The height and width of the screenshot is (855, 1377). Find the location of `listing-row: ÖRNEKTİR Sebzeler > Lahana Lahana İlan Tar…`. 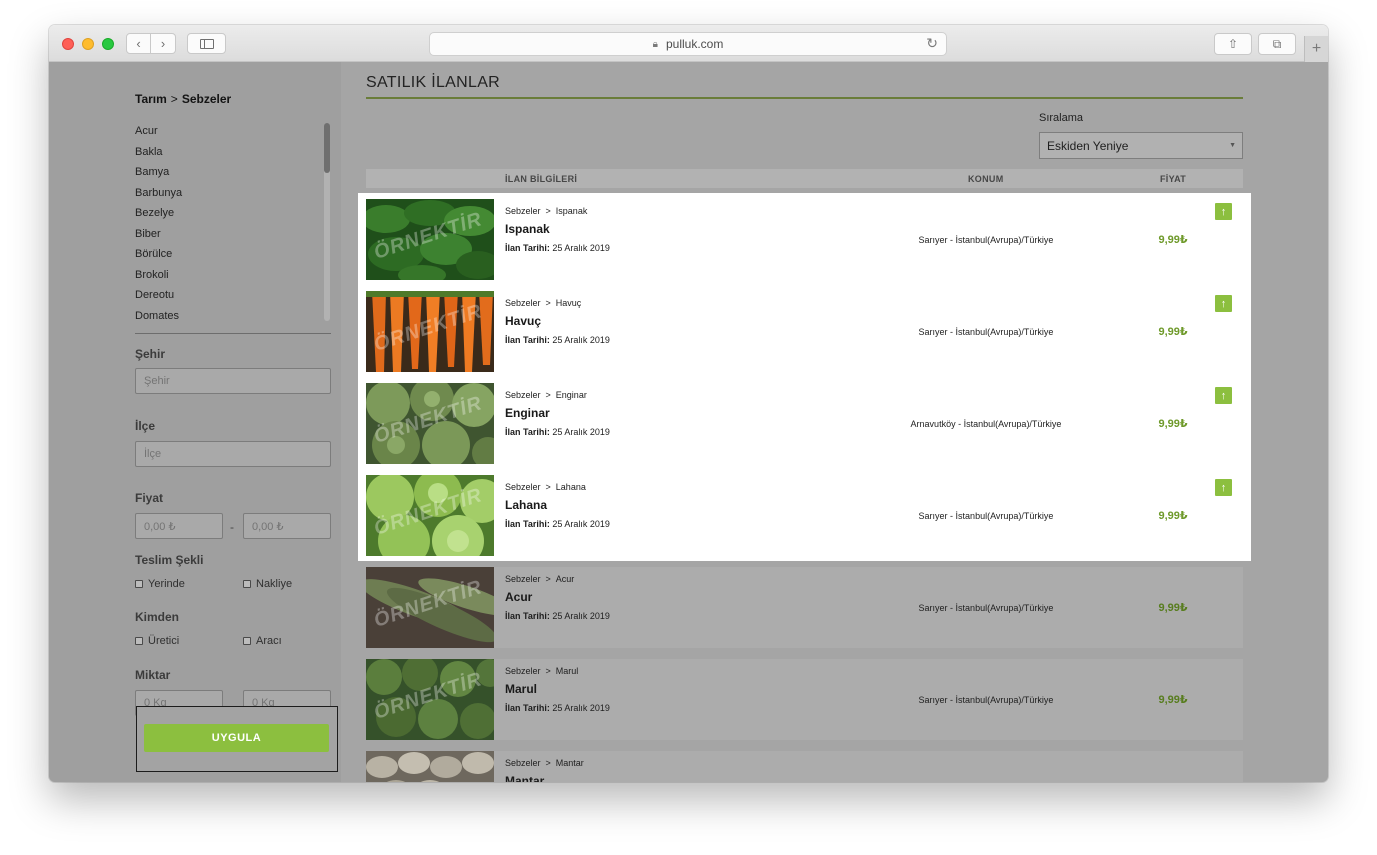

listing-row: ÖRNEKTİR Sebzeler > Lahana Lahana İlan Tar… is located at coordinates (804, 515).